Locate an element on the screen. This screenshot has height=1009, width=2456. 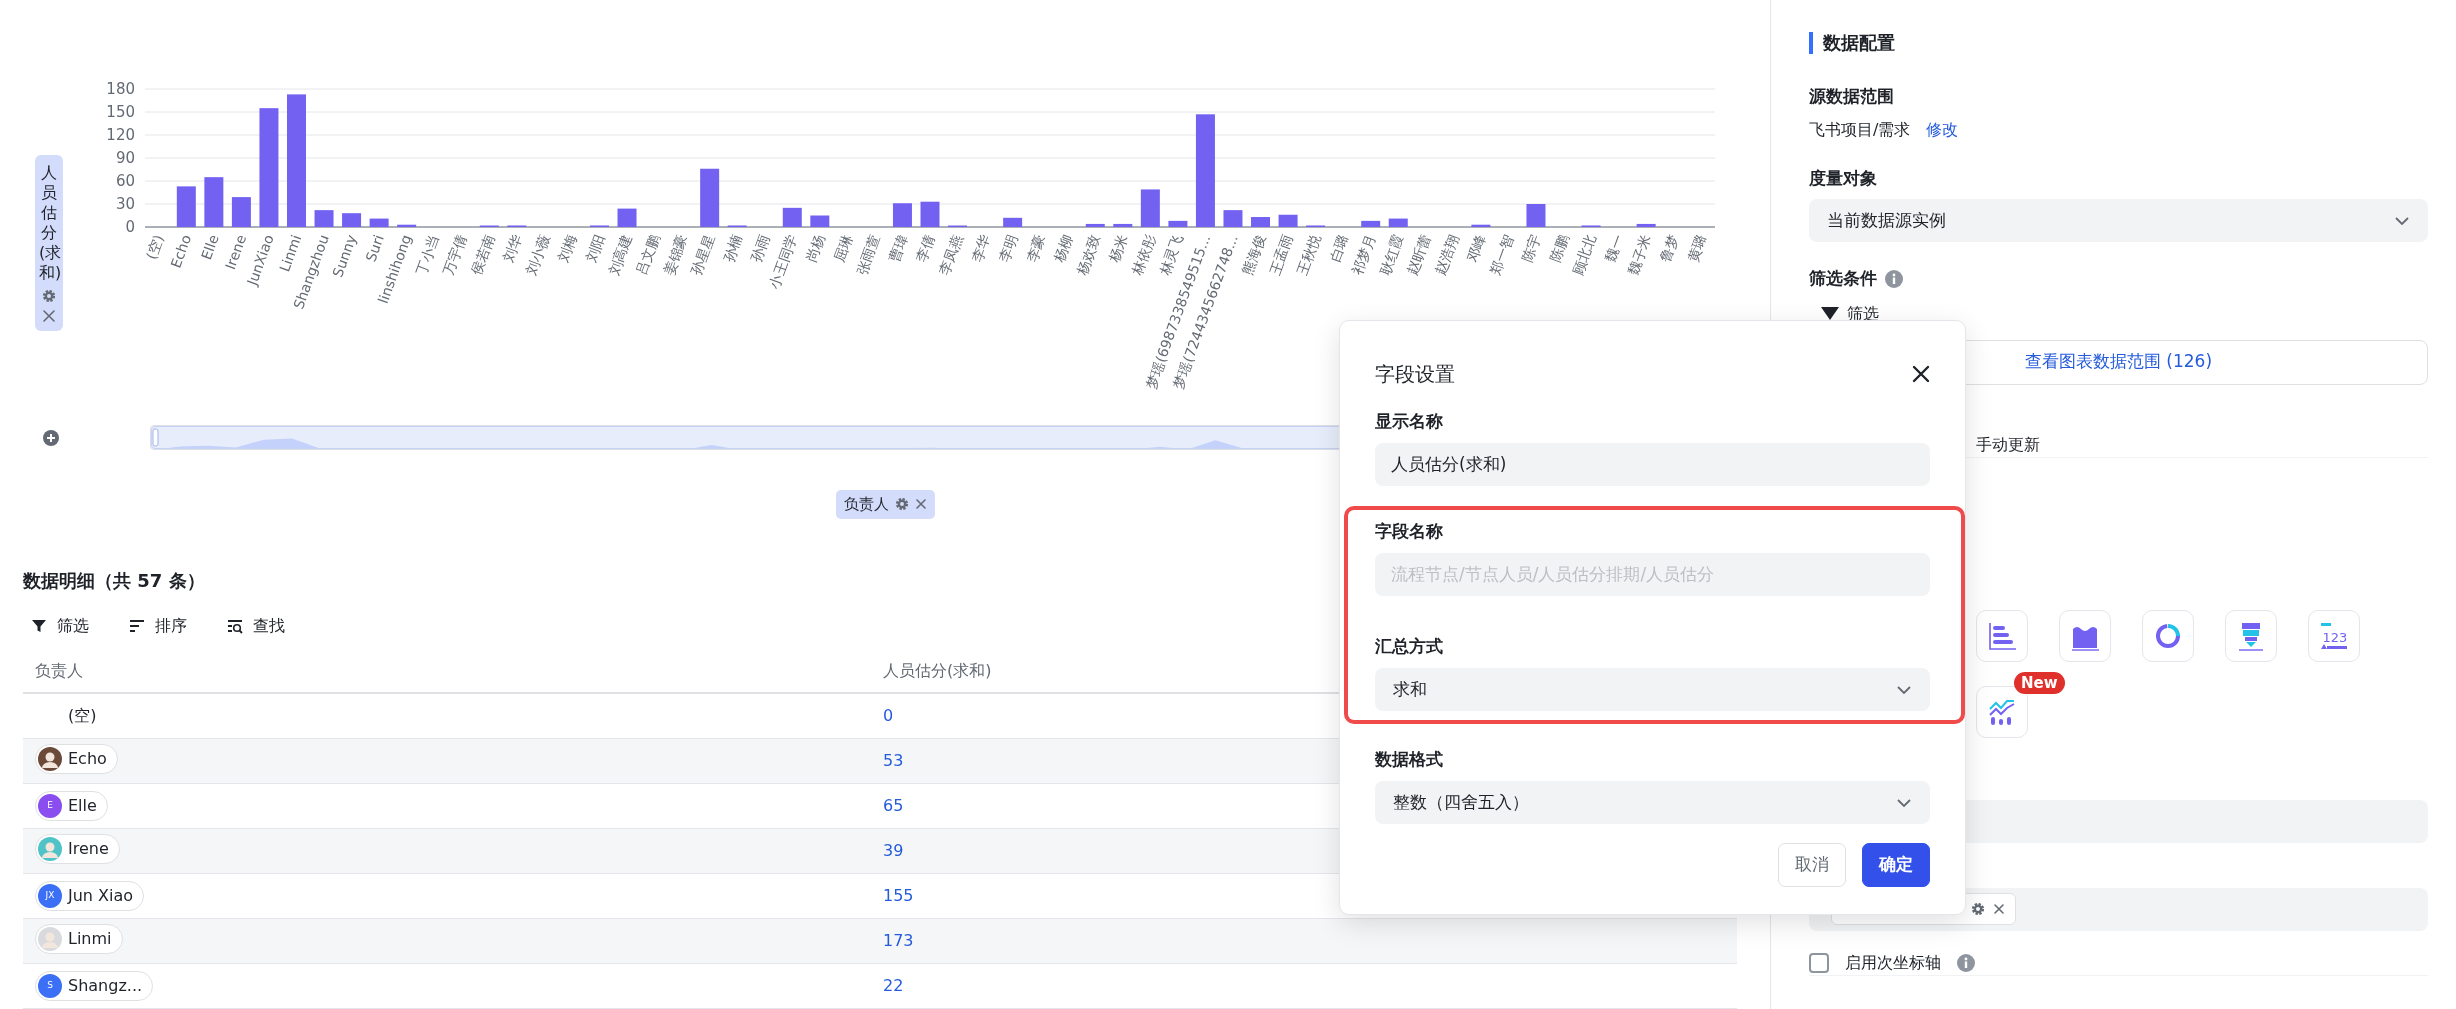
field-label: 负责人 is located at coordinates (866, 504).